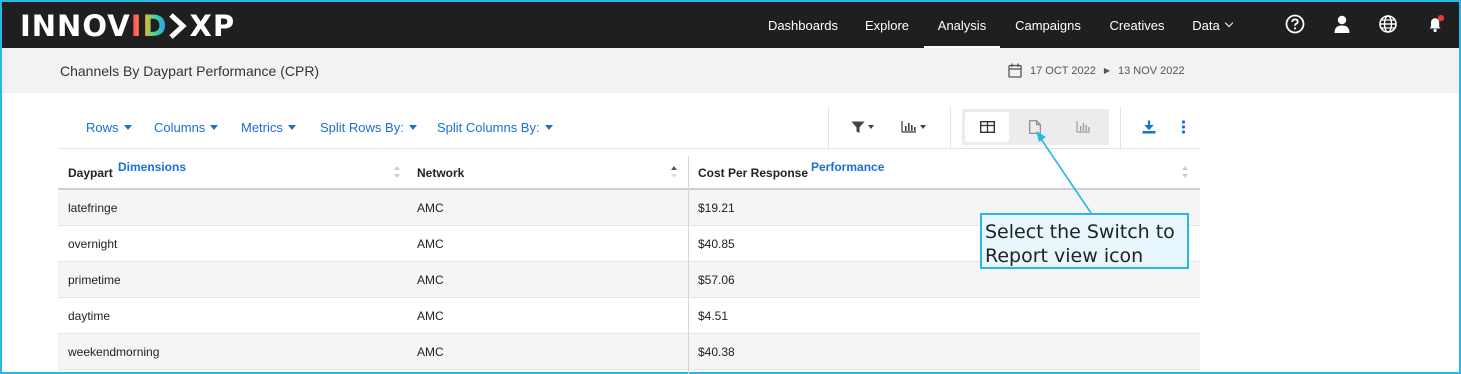  I want to click on nav-creatives: Creatives, so click(1137, 25).